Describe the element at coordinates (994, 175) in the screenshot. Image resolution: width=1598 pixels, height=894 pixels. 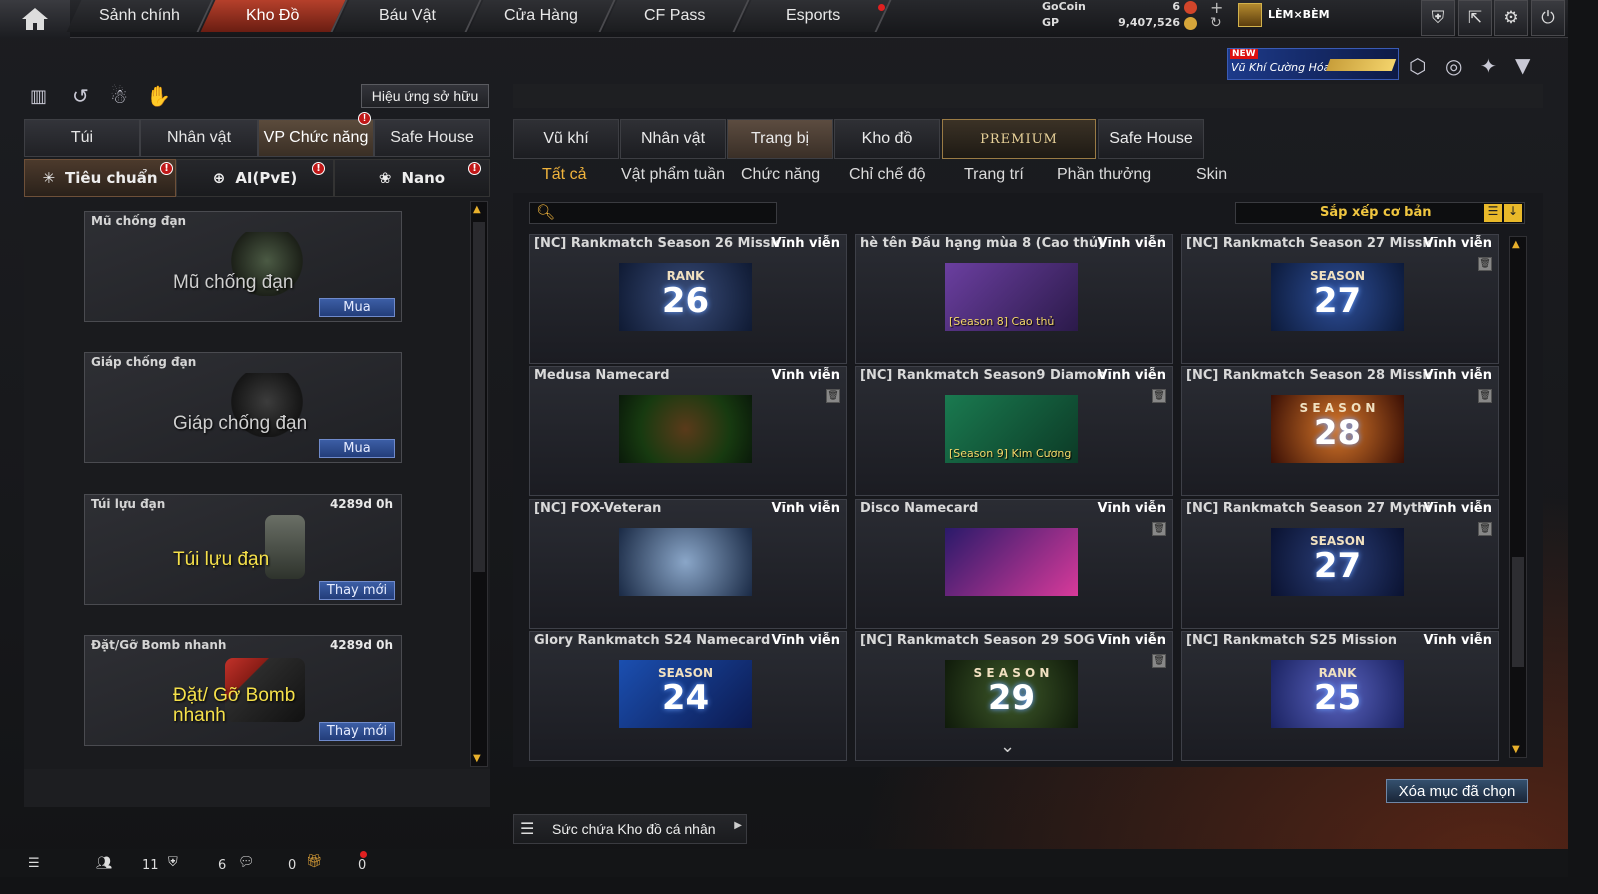
I see `filter-decoration: Trang trí` at that location.